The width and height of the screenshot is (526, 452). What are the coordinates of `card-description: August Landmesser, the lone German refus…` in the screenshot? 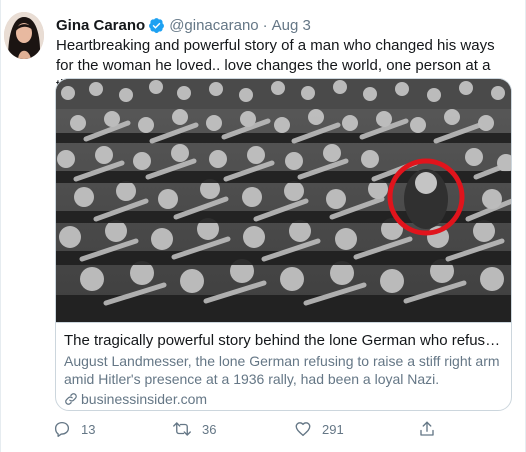 It's located at (282, 370).